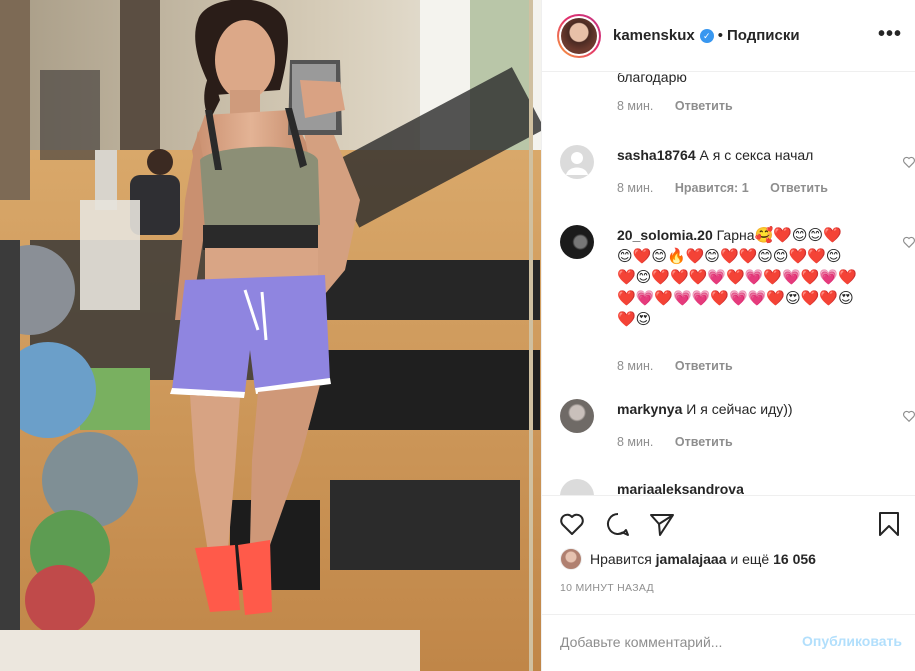 Image resolution: width=915 pixels, height=671 pixels. Describe the element at coordinates (889, 524) in the screenshot. I see `bookmark-icon` at that location.